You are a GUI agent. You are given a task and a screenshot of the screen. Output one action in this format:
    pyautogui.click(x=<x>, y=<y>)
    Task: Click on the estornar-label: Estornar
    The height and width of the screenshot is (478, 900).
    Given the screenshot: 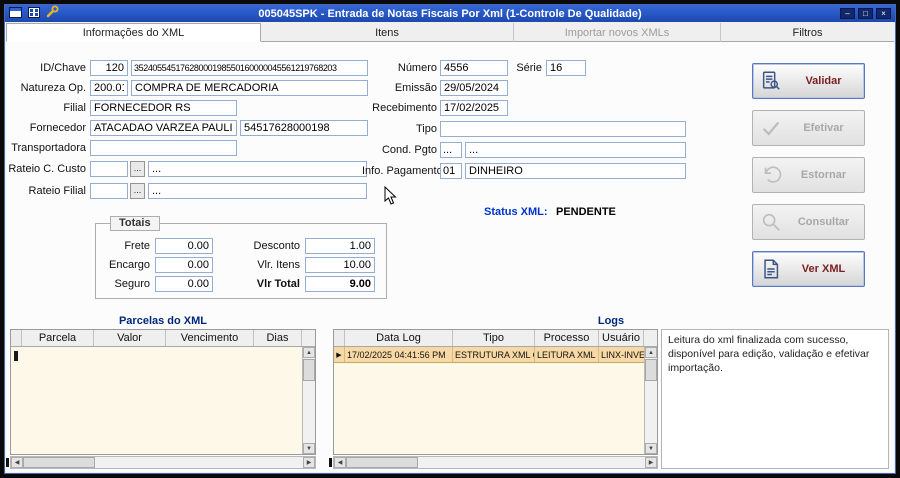 What is the action you would take?
    pyautogui.click(x=823, y=175)
    